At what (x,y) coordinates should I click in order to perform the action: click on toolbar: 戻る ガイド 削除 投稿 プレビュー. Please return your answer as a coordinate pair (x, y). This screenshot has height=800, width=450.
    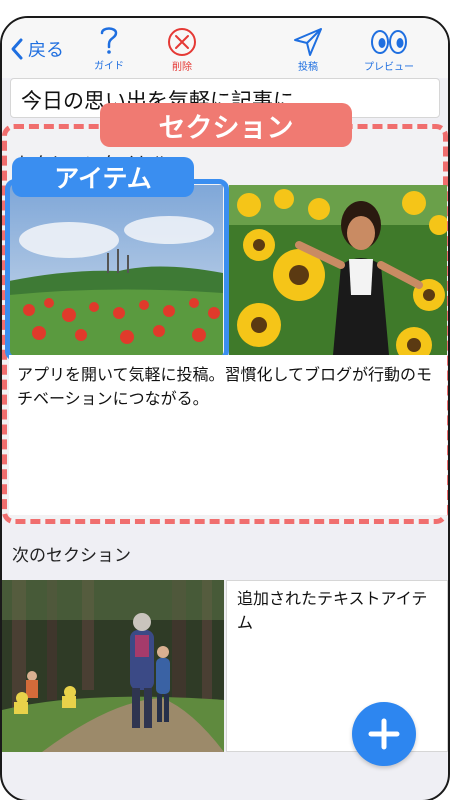
    Looking at the image, I should click on (225, 48).